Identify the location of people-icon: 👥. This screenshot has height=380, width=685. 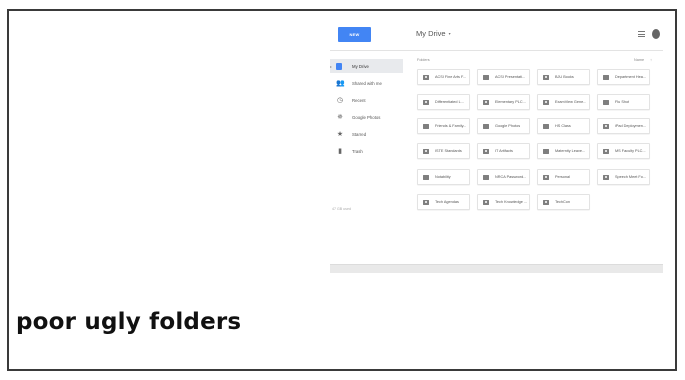
(340, 83).